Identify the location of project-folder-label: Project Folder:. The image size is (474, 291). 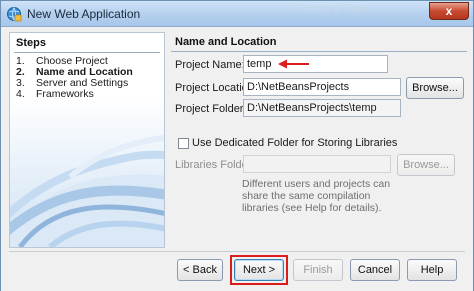
(211, 109).